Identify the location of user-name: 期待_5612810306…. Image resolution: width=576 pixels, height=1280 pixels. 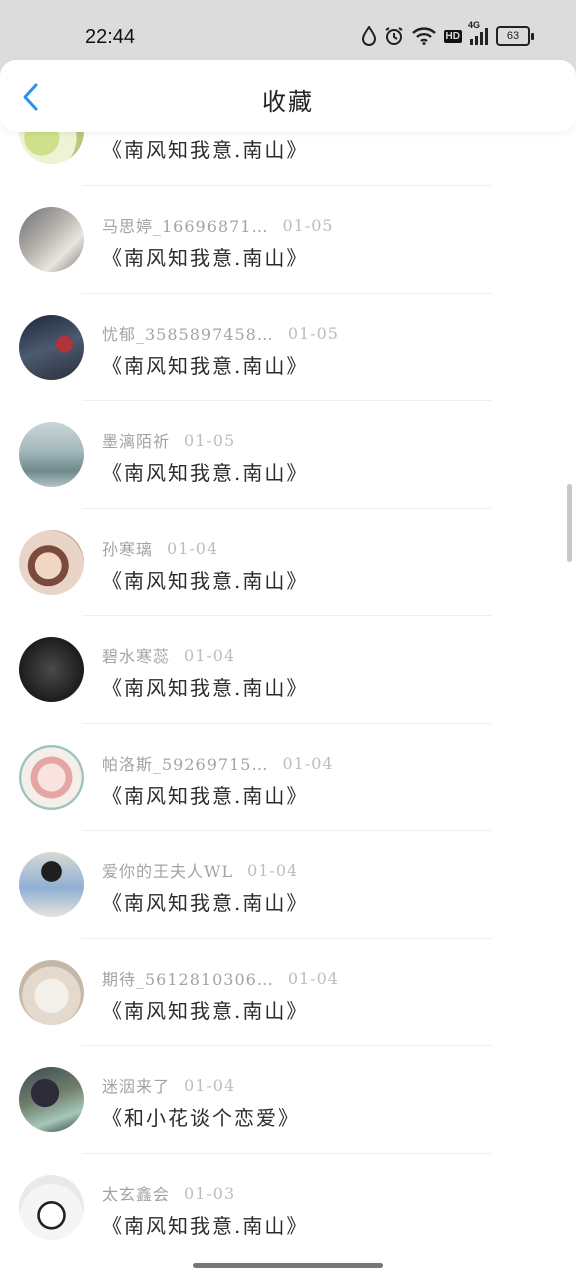
(188, 979).